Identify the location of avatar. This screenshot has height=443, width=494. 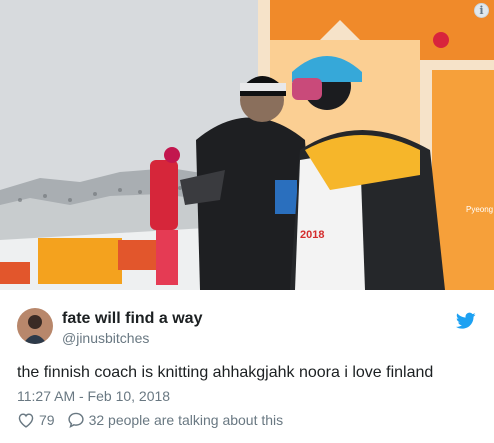
(35, 326).